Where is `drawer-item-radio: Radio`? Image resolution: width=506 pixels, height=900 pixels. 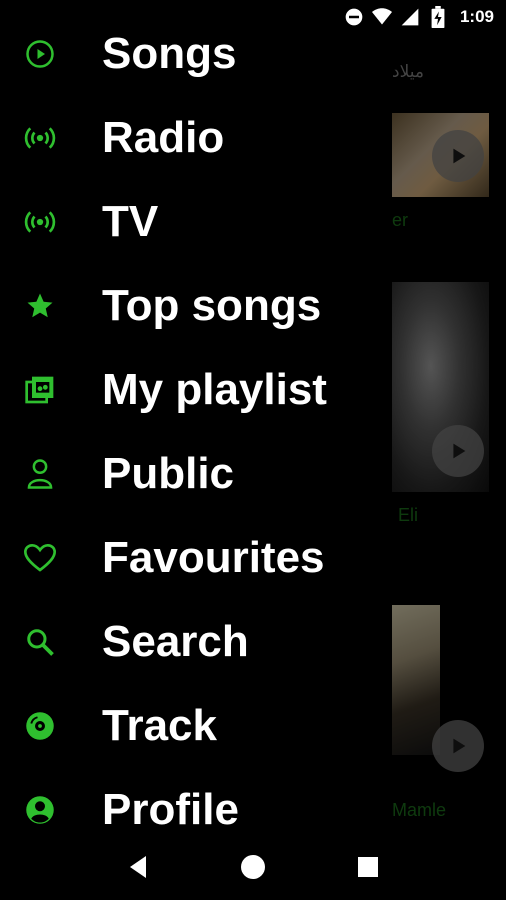 drawer-item-radio: Radio is located at coordinates (196, 138).